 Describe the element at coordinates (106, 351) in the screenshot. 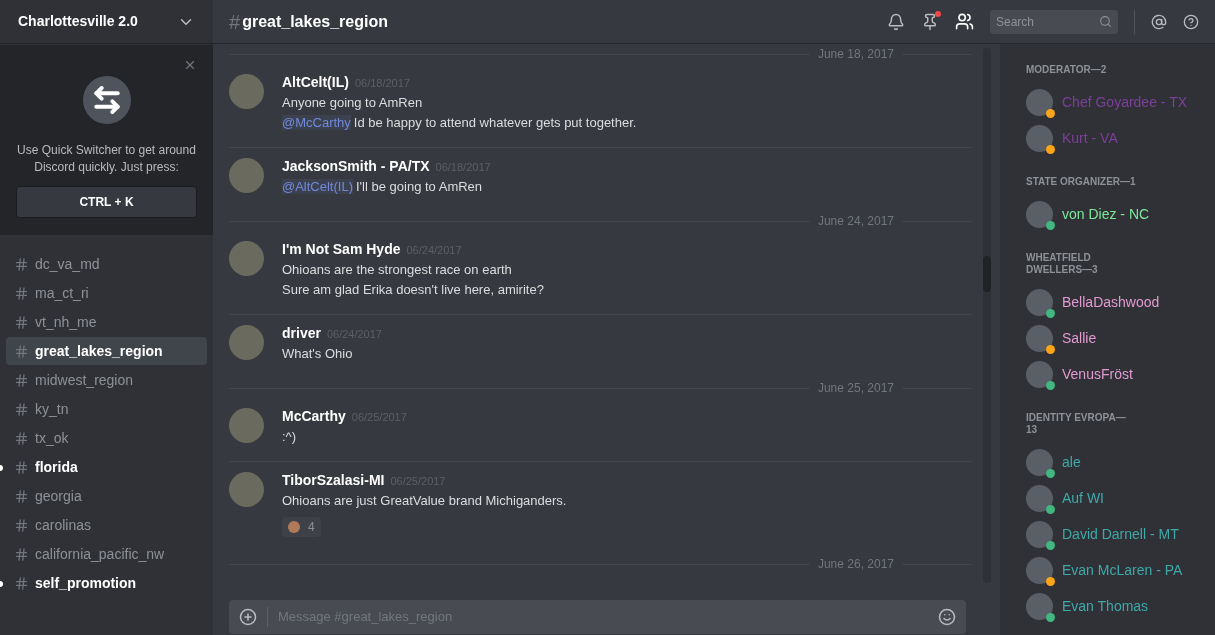

I see `channel-item: great_lakes_region` at that location.